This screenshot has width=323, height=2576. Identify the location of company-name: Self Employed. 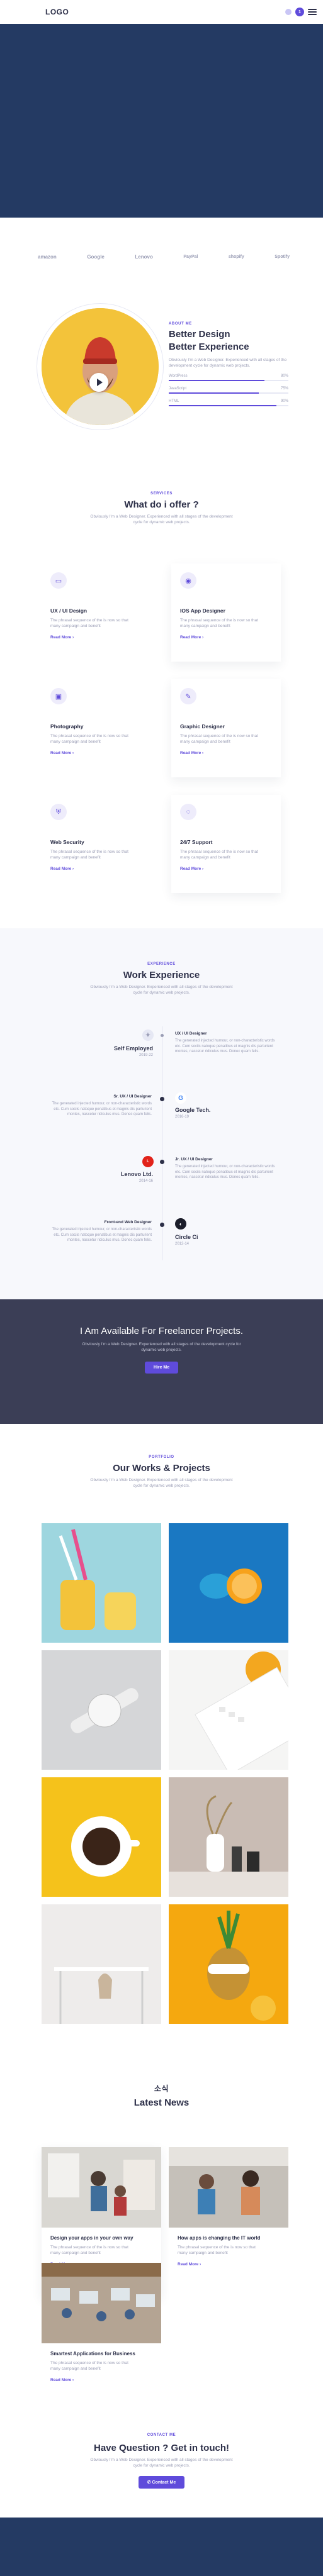
(133, 1048).